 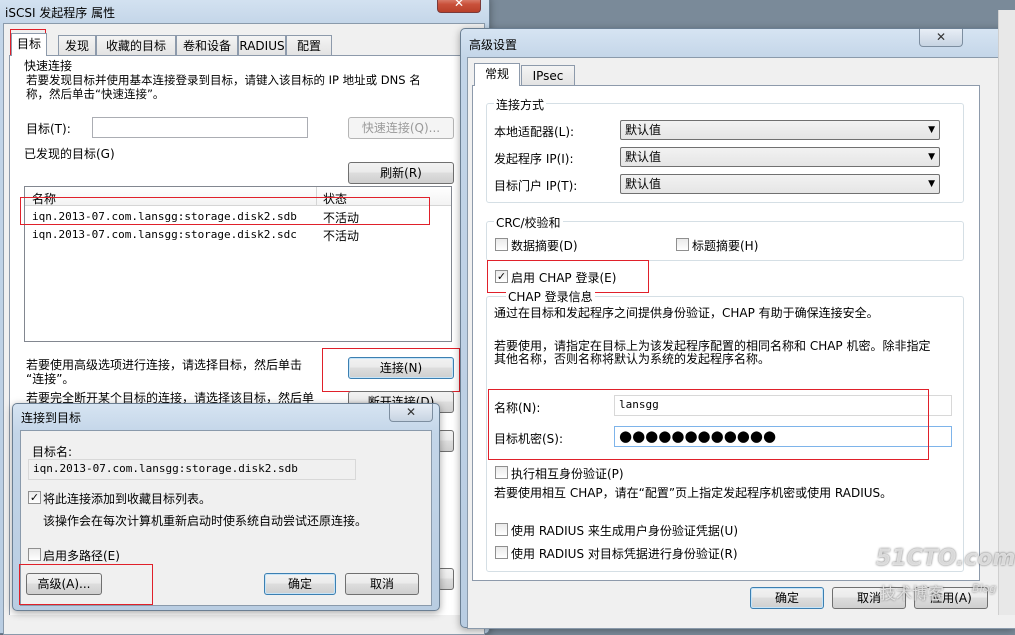 What do you see at coordinates (81, 556) in the screenshot?
I see `enable-multipath-label: 启用多路径(E)` at bounding box center [81, 556].